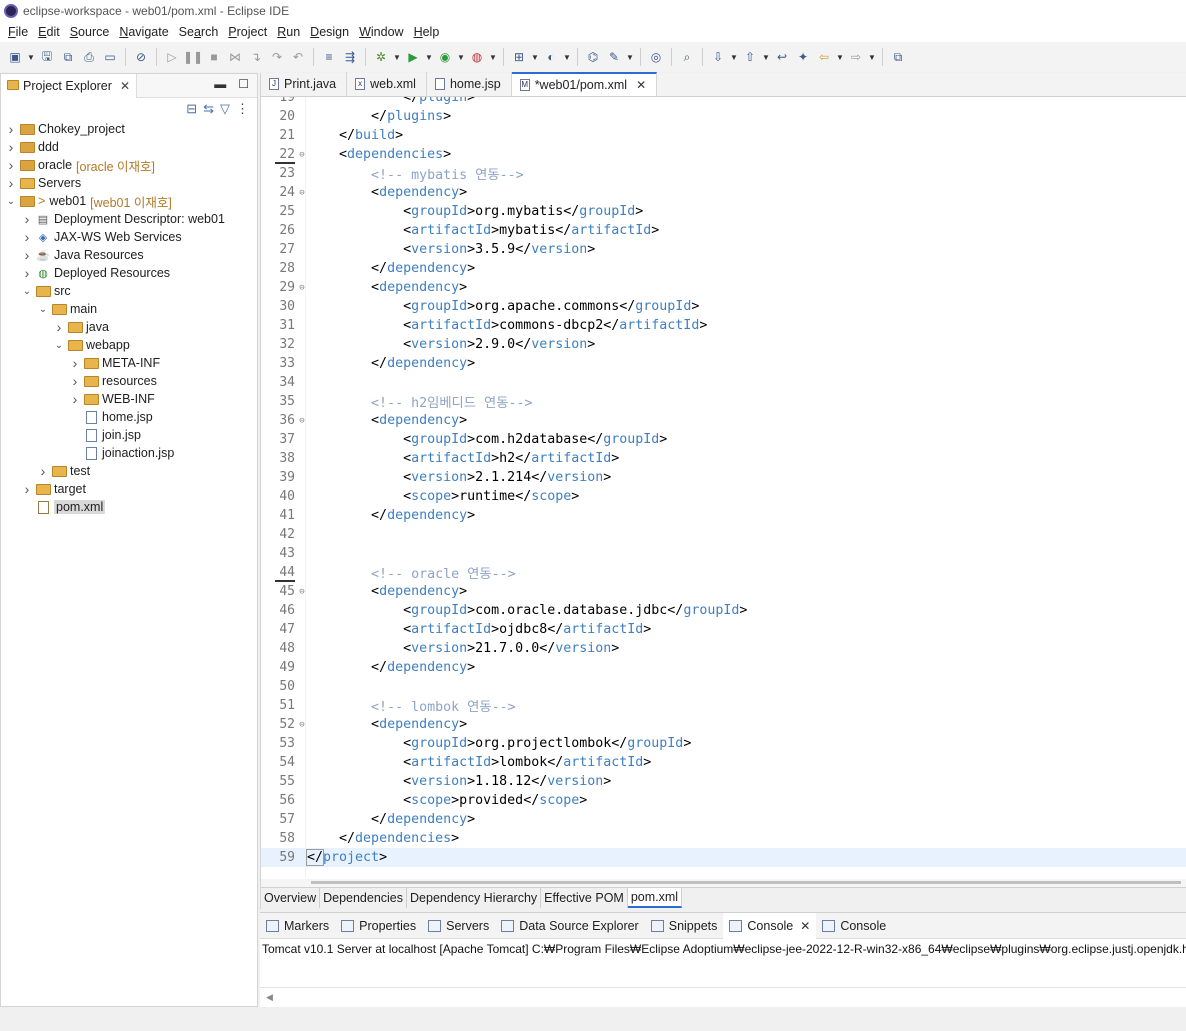 The height and width of the screenshot is (1031, 1186). What do you see at coordinates (15, 57) in the screenshot?
I see `new-icon: ▣` at bounding box center [15, 57].